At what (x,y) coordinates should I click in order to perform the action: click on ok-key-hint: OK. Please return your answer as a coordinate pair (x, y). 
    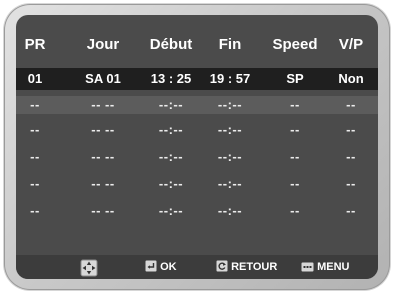
    Looking at the image, I should click on (161, 267).